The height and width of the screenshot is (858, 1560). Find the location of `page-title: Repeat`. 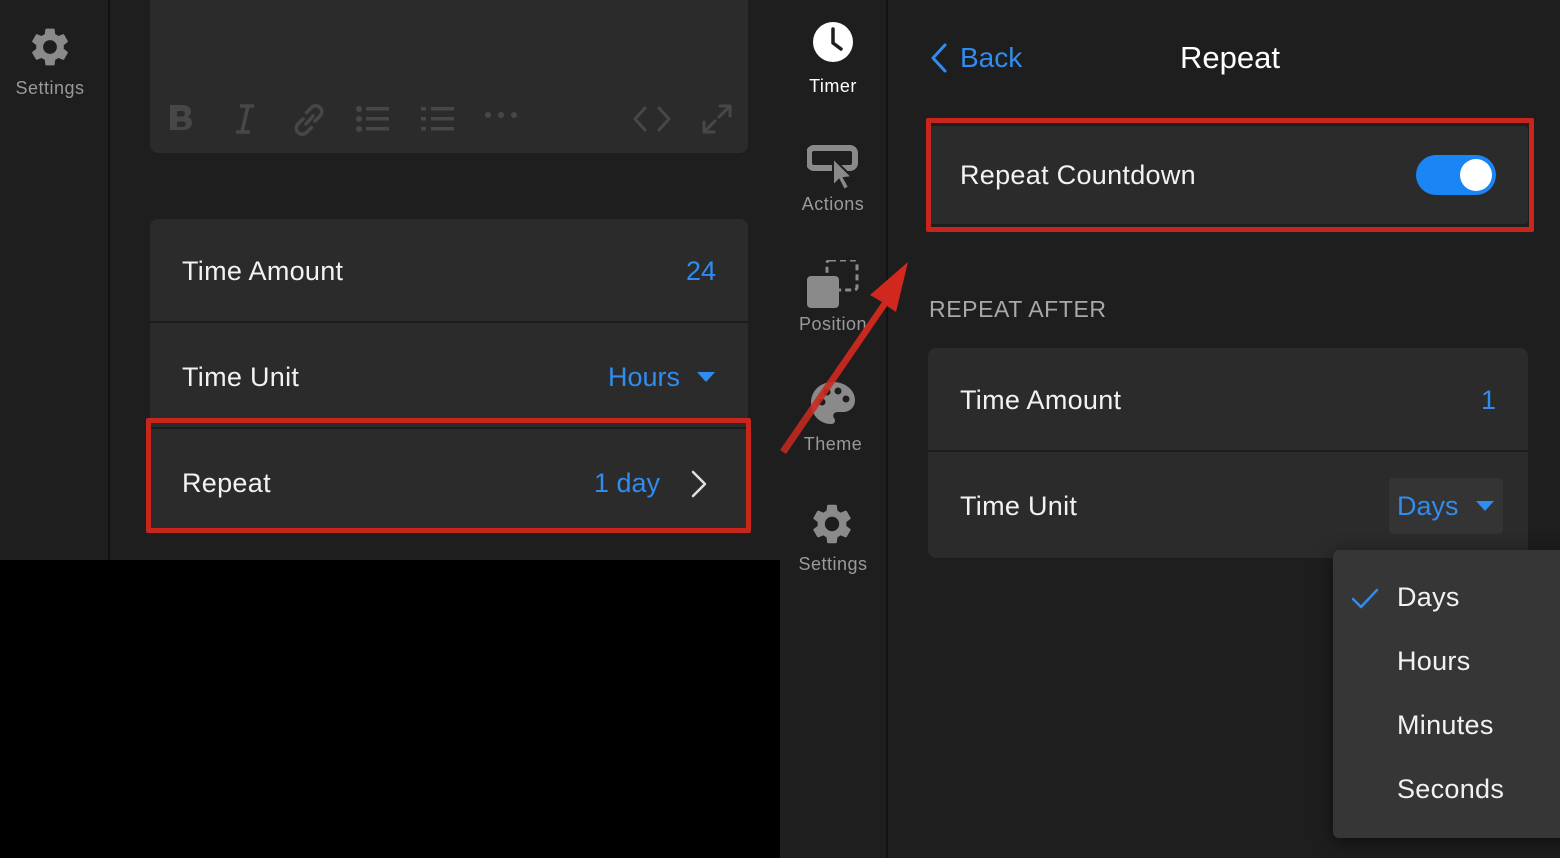

page-title: Repeat is located at coordinates (1230, 57).